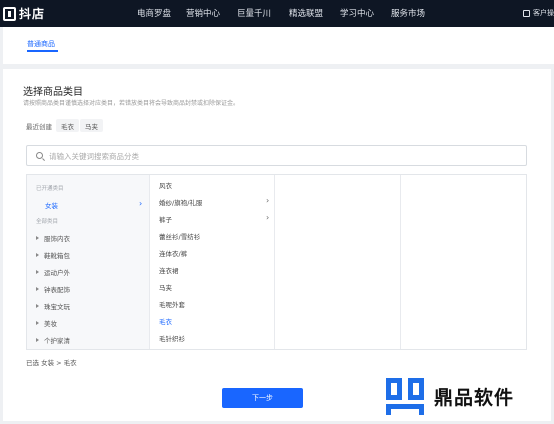 Image resolution: width=554 pixels, height=424 pixels. I want to click on category-item: 美妆, so click(46, 323).